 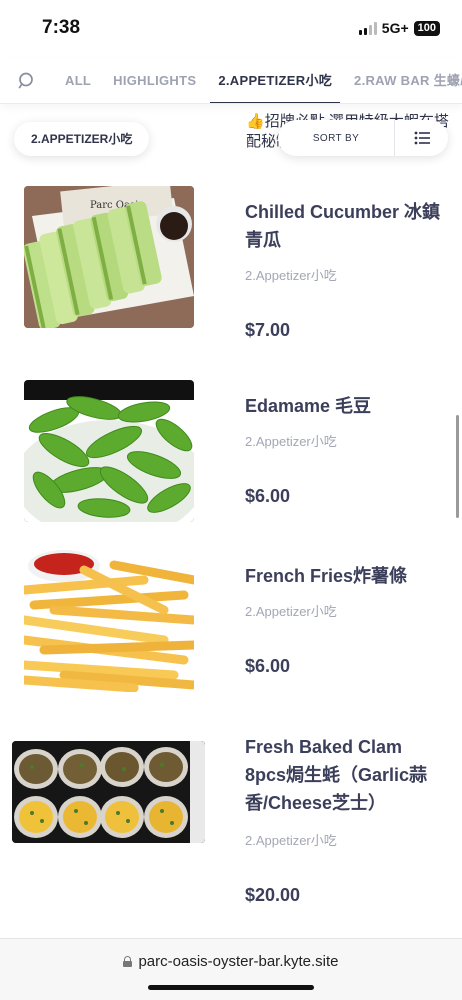 What do you see at coordinates (268, 330) in the screenshot?
I see `product-price: $7.00` at bounding box center [268, 330].